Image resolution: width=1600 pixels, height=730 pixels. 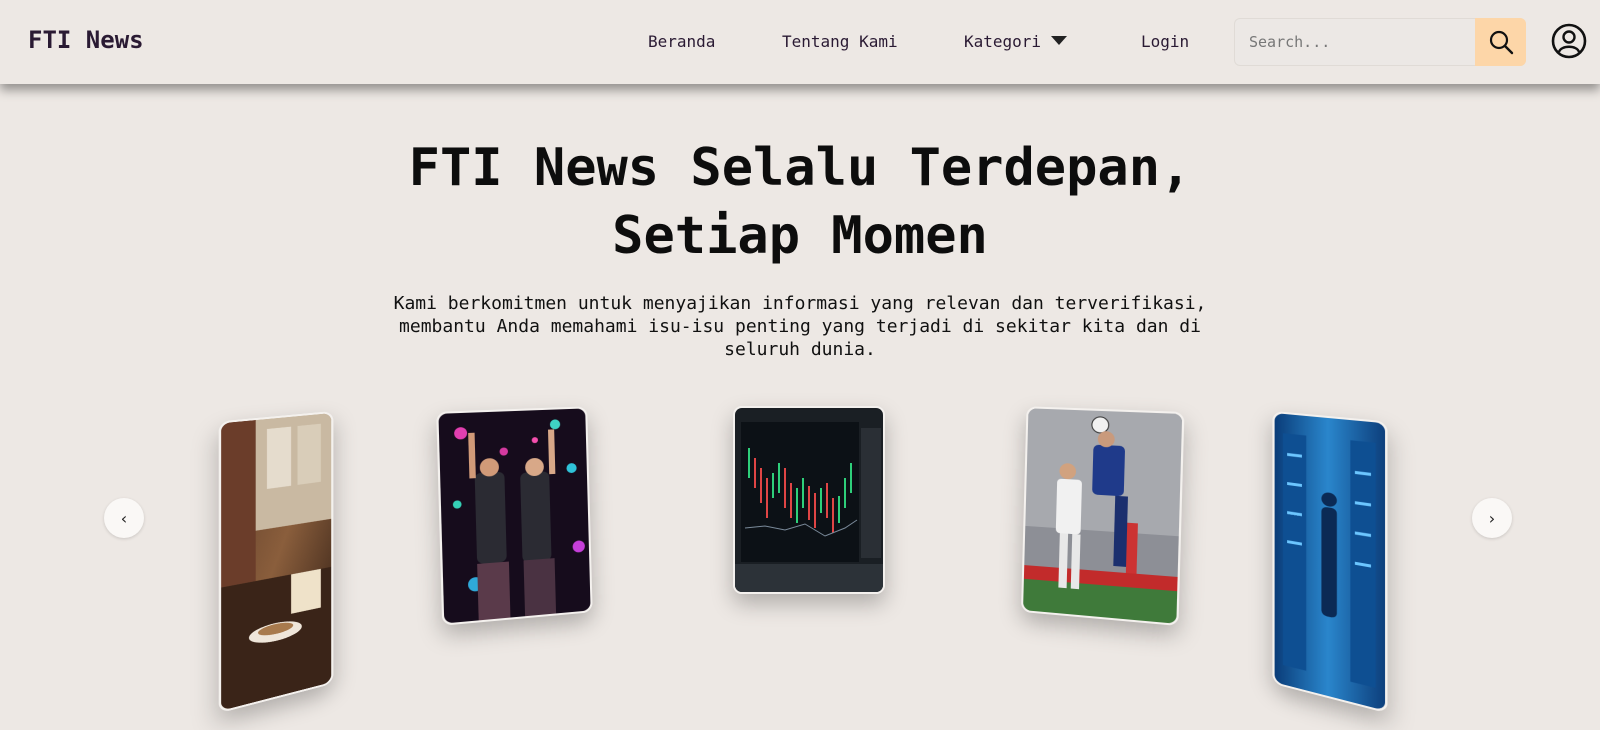 I want to click on carousel-card-concert, so click(x=514, y=516).